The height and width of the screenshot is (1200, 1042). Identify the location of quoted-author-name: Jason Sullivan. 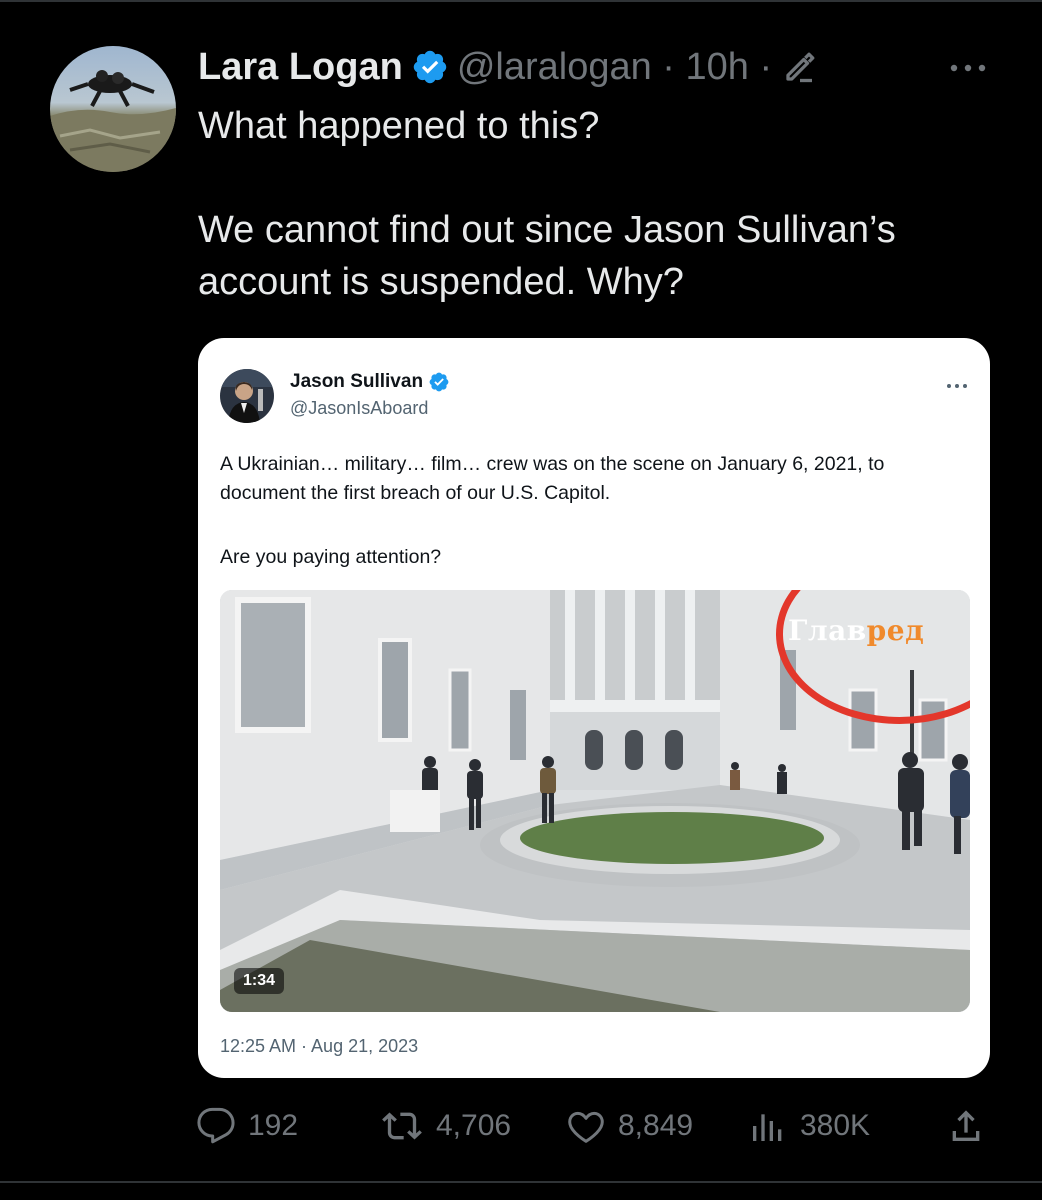
(356, 382).